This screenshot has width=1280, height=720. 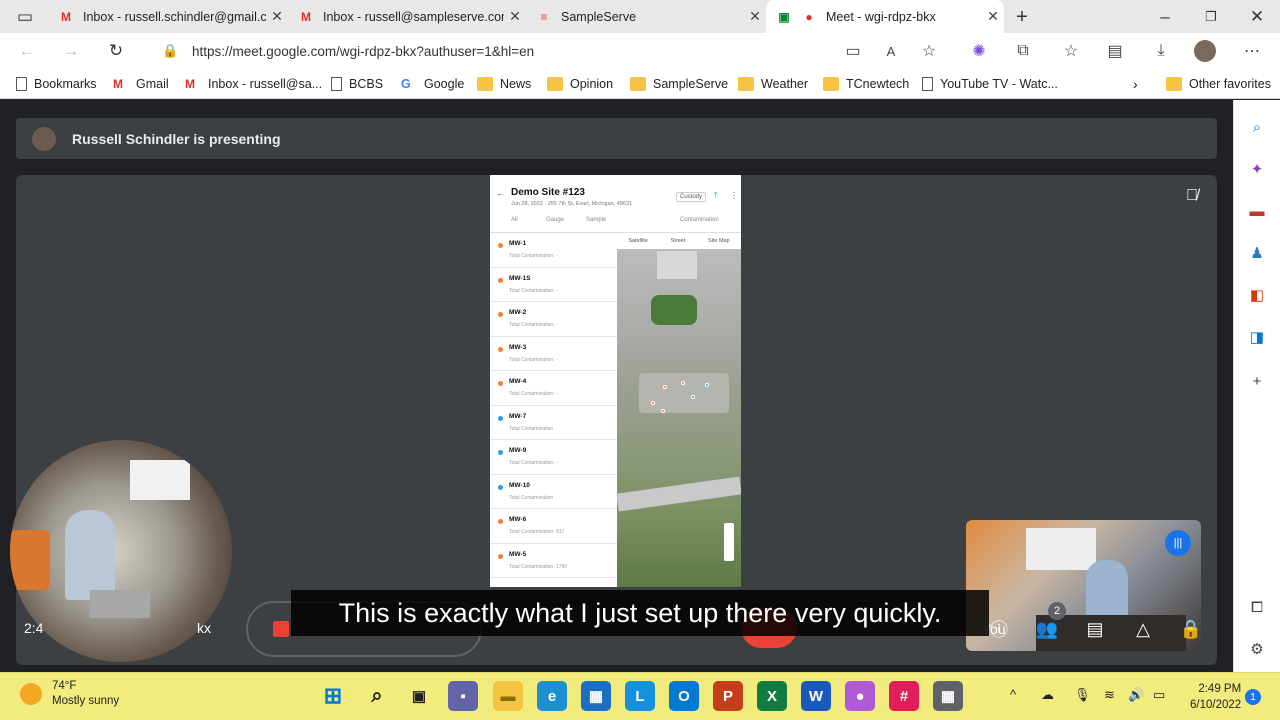 What do you see at coordinates (1071, 51) in the screenshot?
I see `favorites-icon: ☆` at bounding box center [1071, 51].